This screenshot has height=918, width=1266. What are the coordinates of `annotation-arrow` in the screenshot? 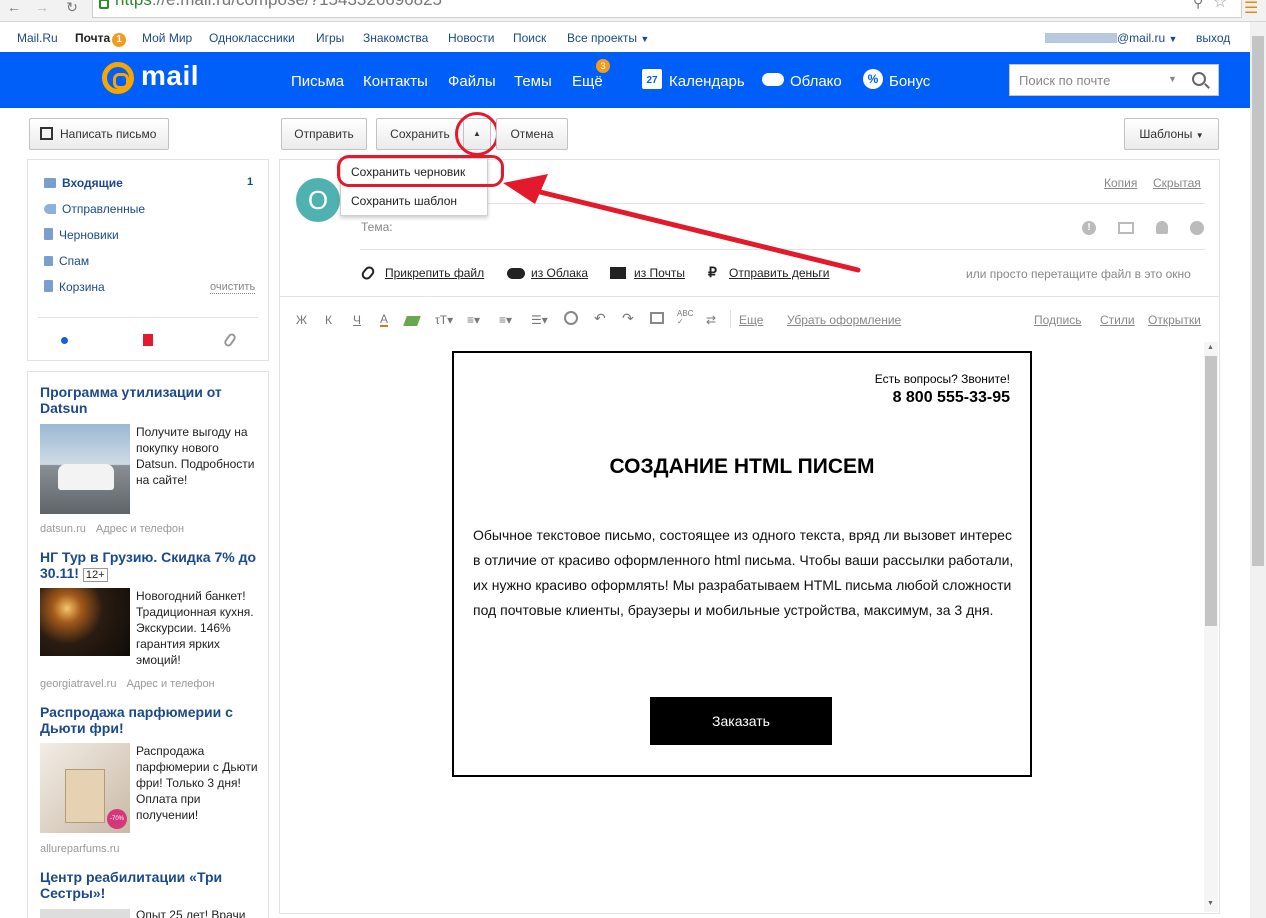 It's located at (682, 223).